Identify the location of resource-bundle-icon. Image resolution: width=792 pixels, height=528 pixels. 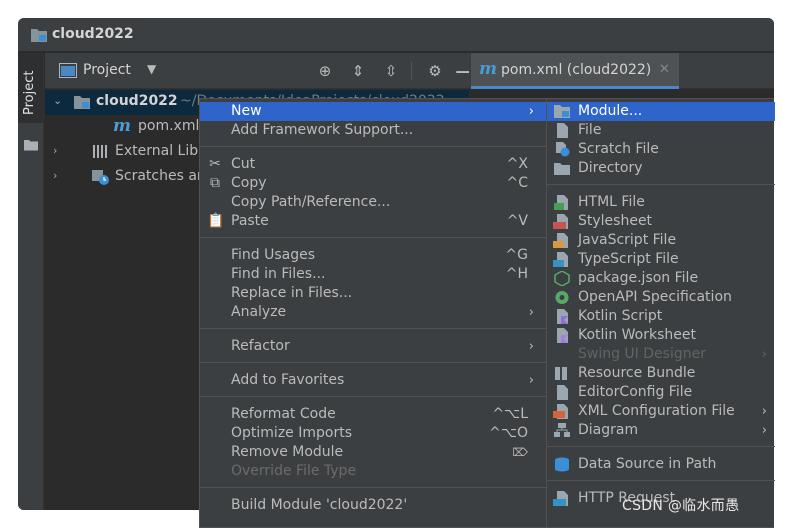
(561, 373).